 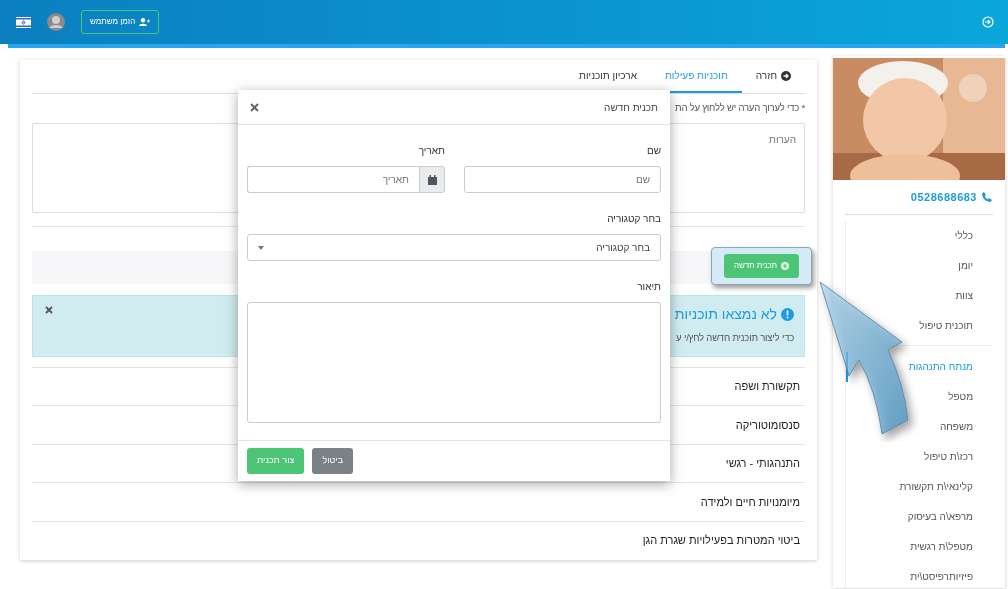 I want to click on phone-icon, so click(x=987, y=197).